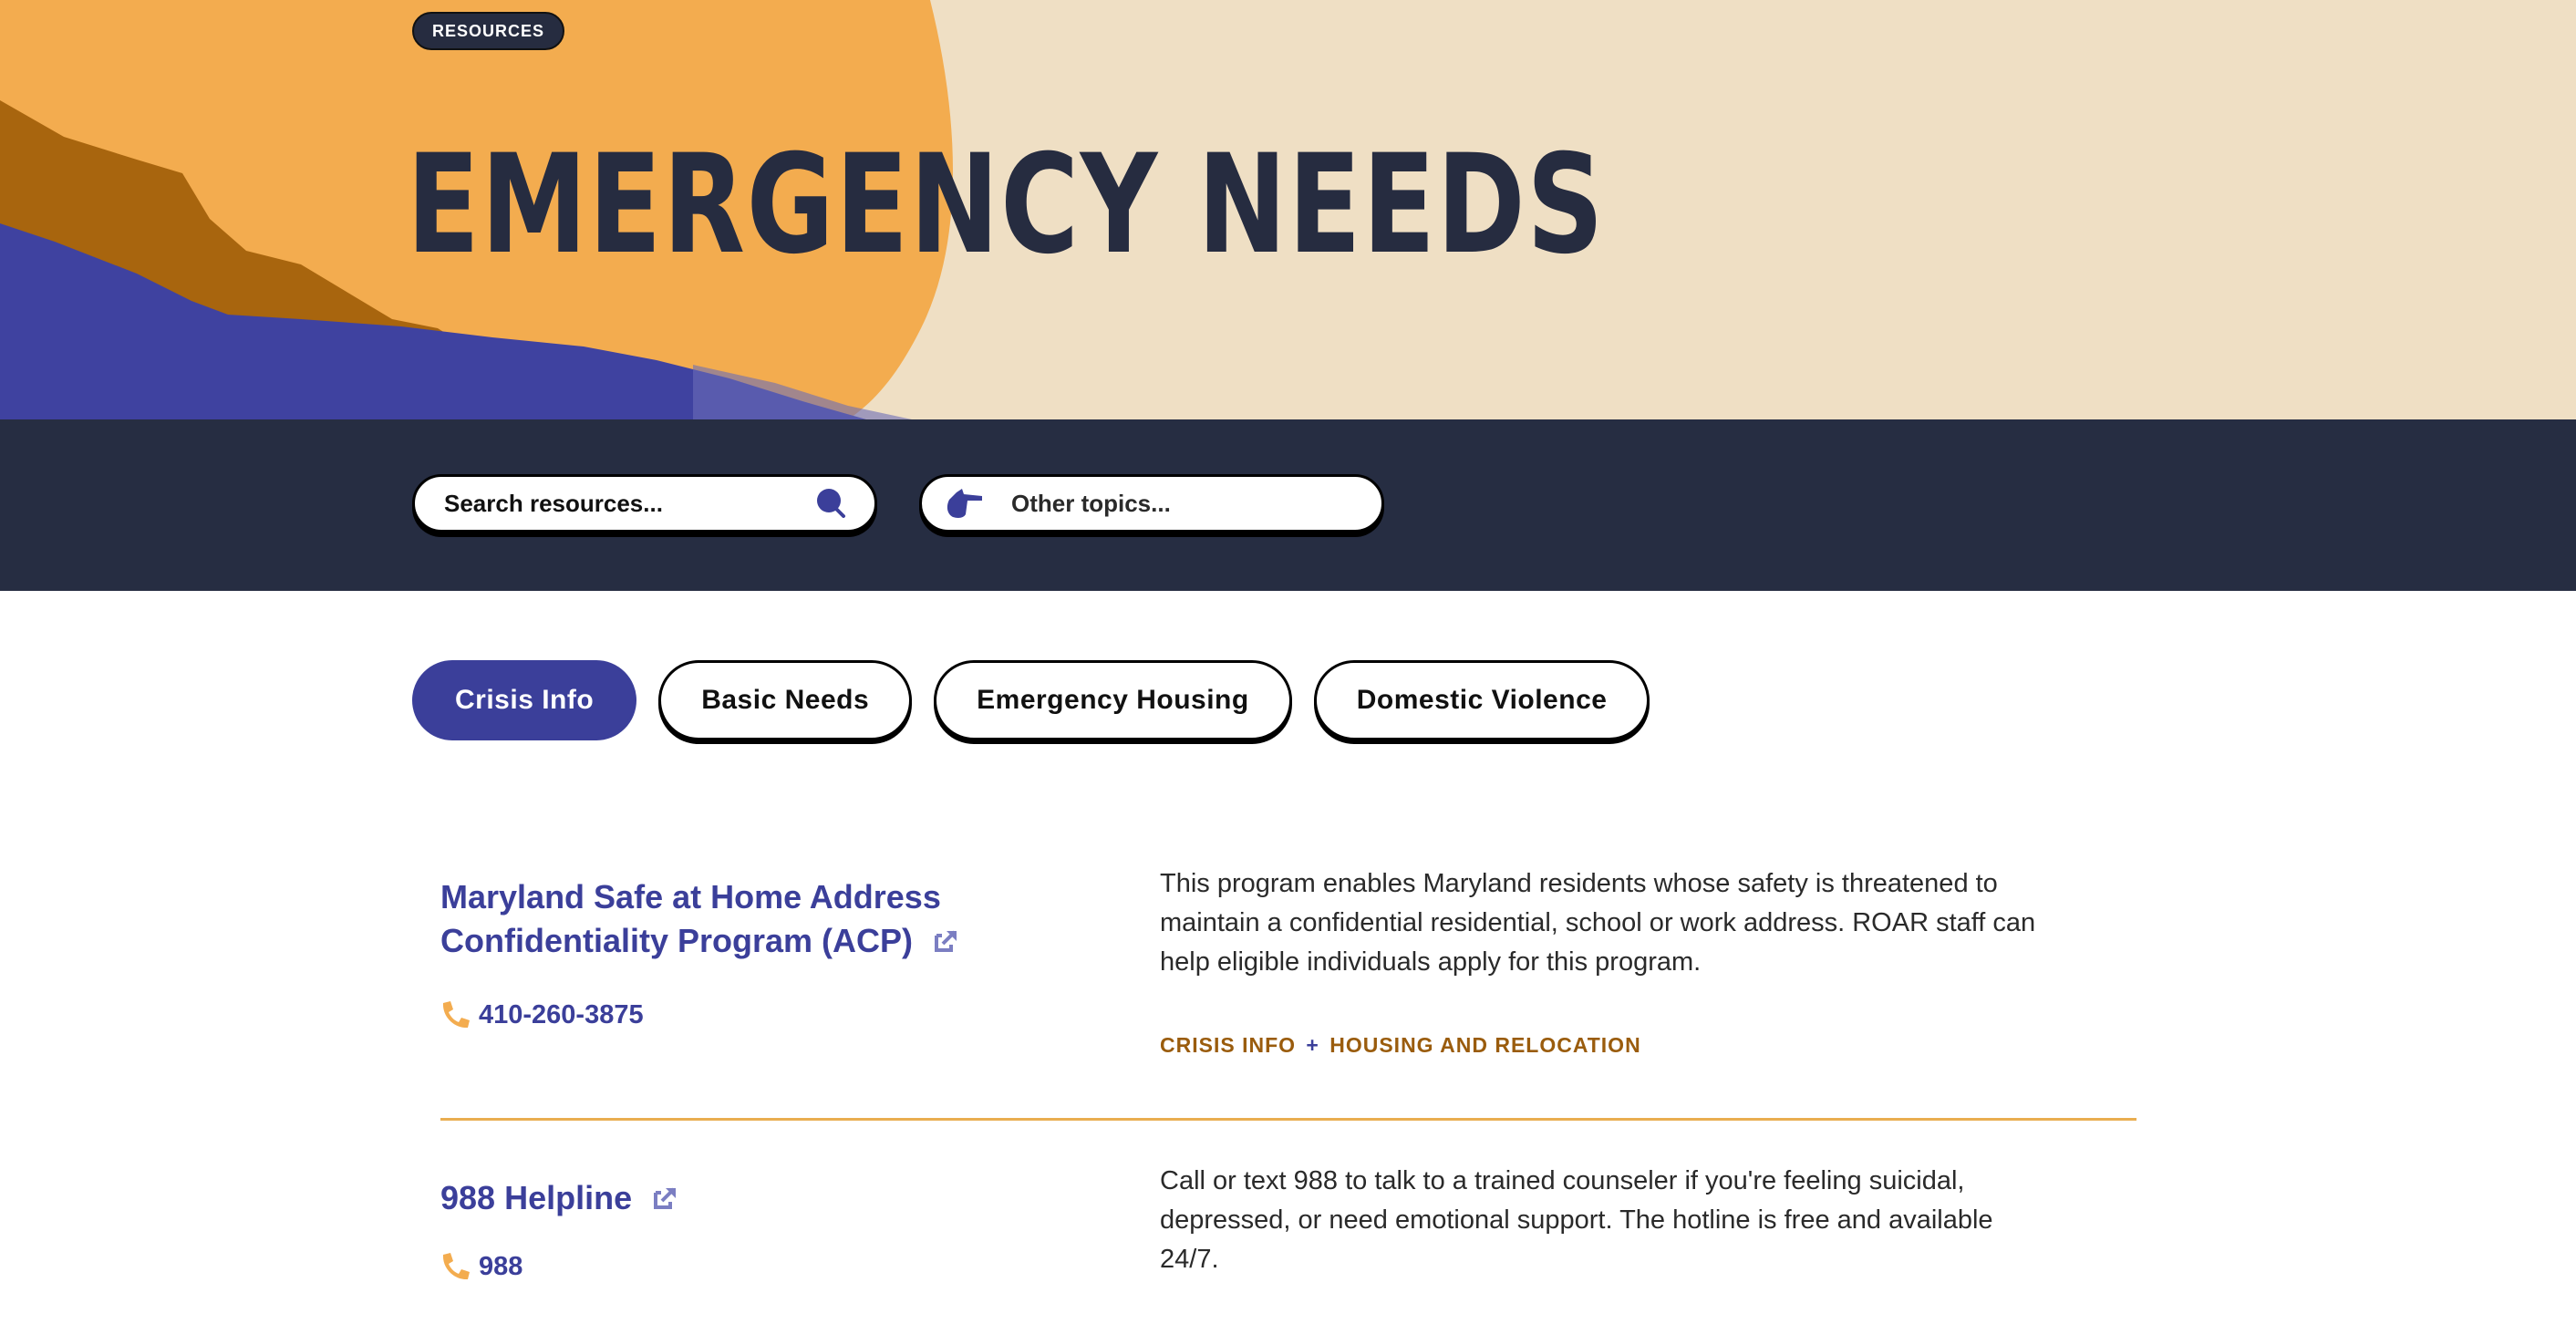 This screenshot has width=2576, height=1324. Describe the element at coordinates (1113, 700) in the screenshot. I see `tab-emergency-housing: Emergency Housing` at that location.